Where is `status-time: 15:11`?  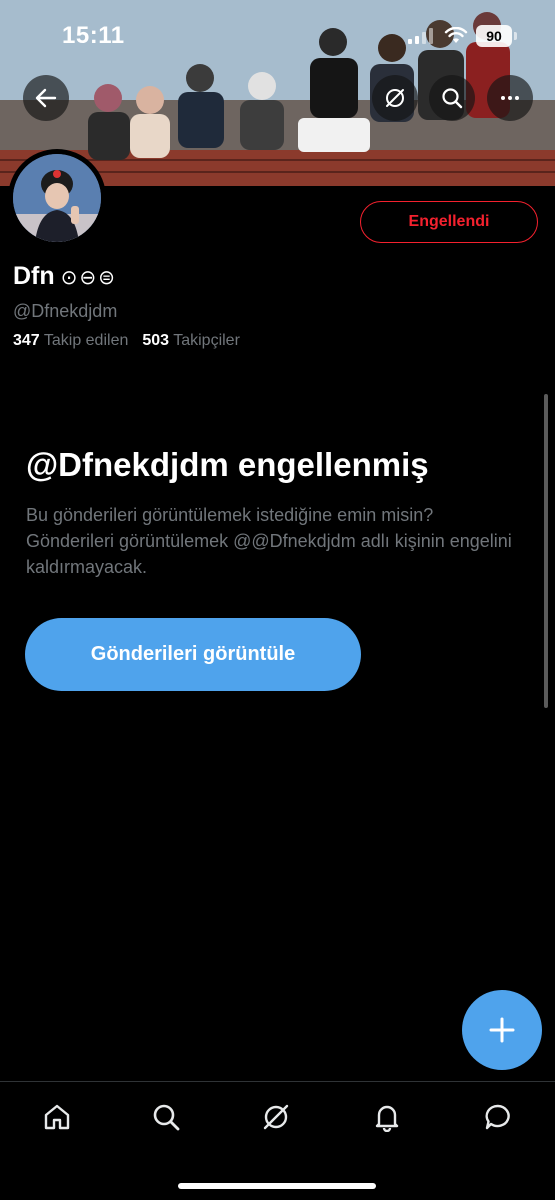
status-time: 15:11 is located at coordinates (93, 35).